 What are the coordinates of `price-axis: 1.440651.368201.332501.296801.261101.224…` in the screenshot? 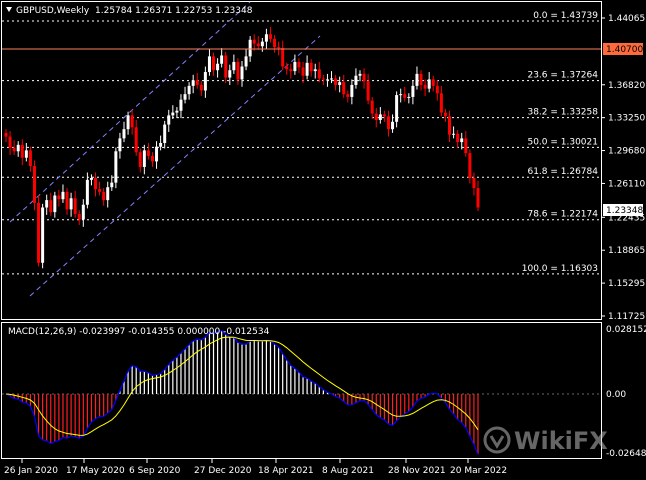 It's located at (623, 168).